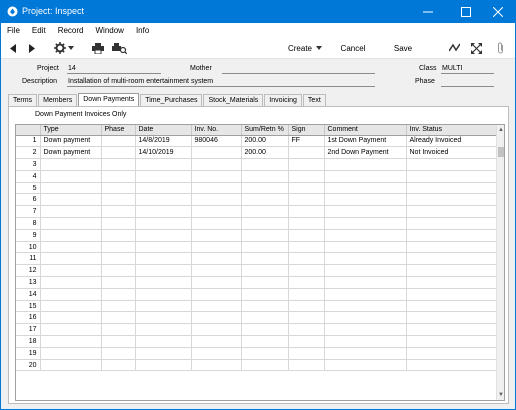  What do you see at coordinates (454, 48) in the screenshot?
I see `activity-button` at bounding box center [454, 48].